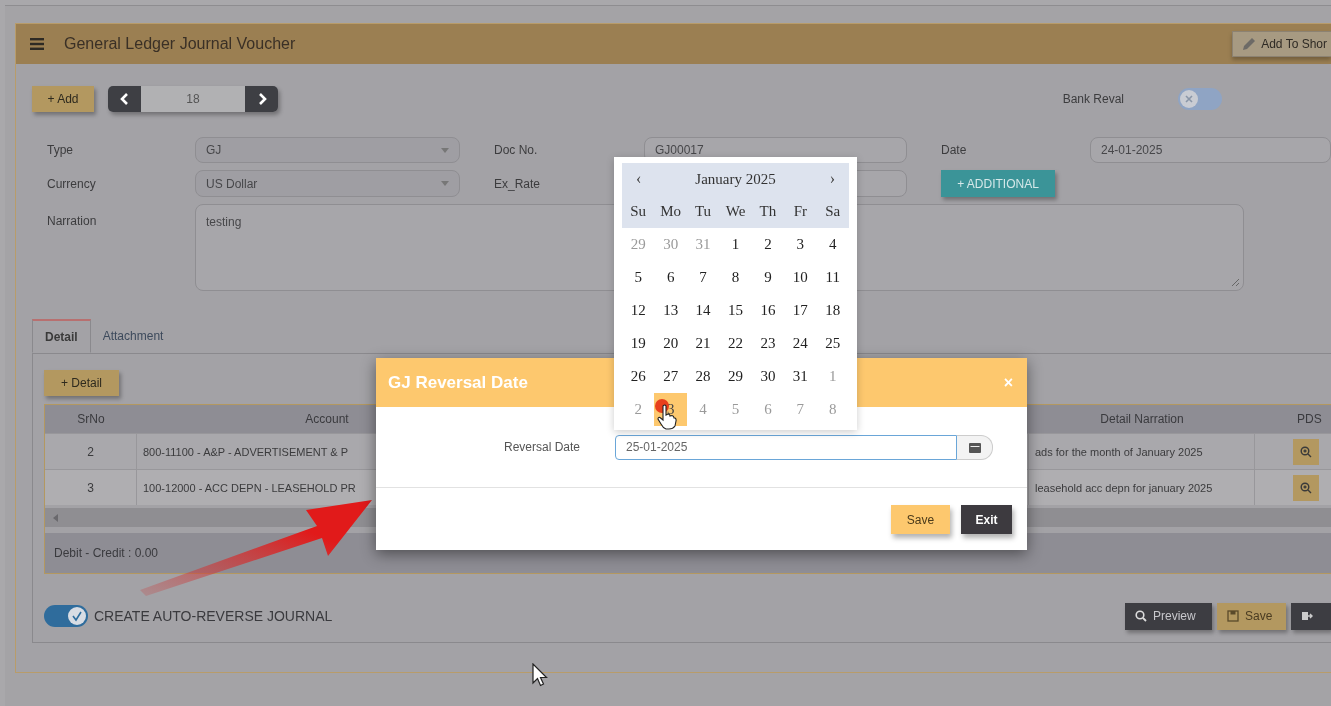 This screenshot has width=1331, height=706. Describe the element at coordinates (327, 419) in the screenshot. I see `column-header: Account` at that location.